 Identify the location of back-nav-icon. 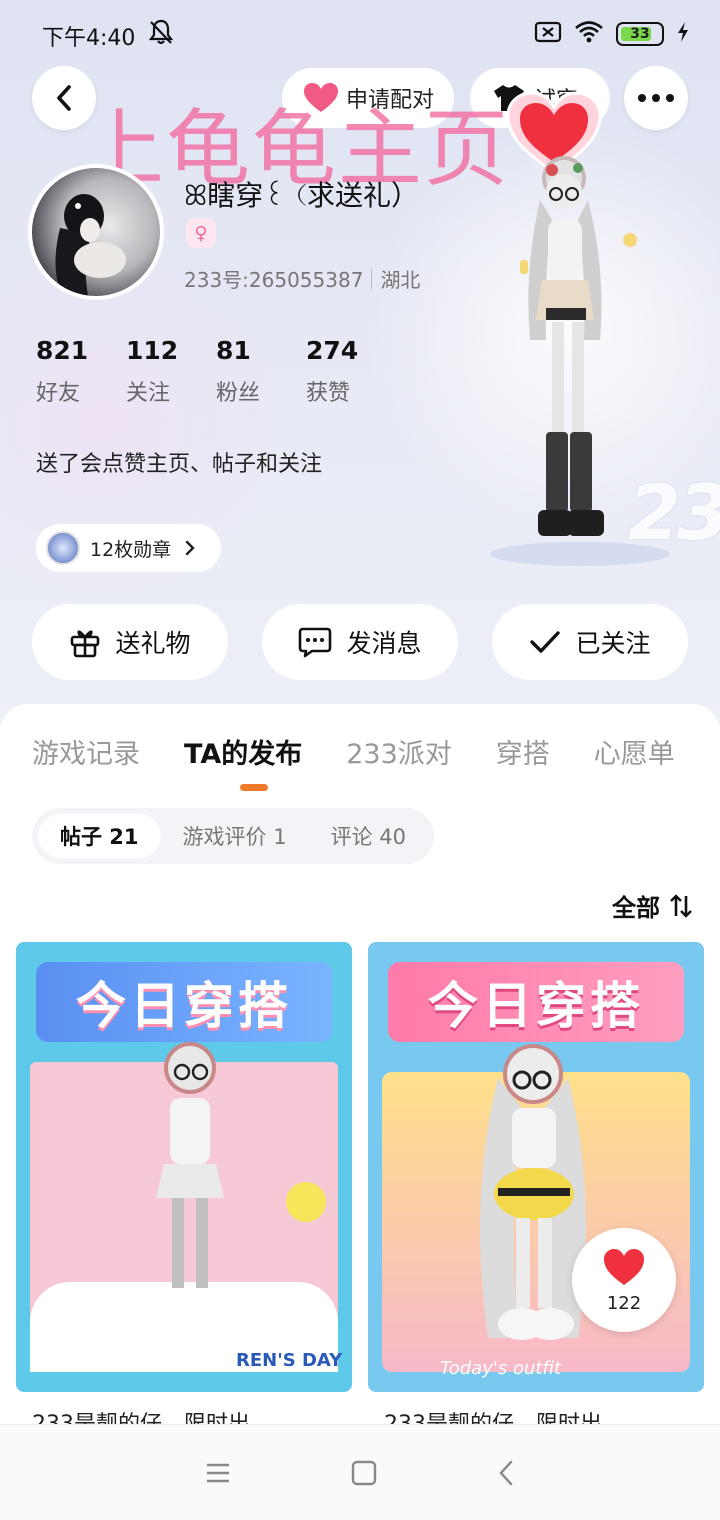
(506, 1473).